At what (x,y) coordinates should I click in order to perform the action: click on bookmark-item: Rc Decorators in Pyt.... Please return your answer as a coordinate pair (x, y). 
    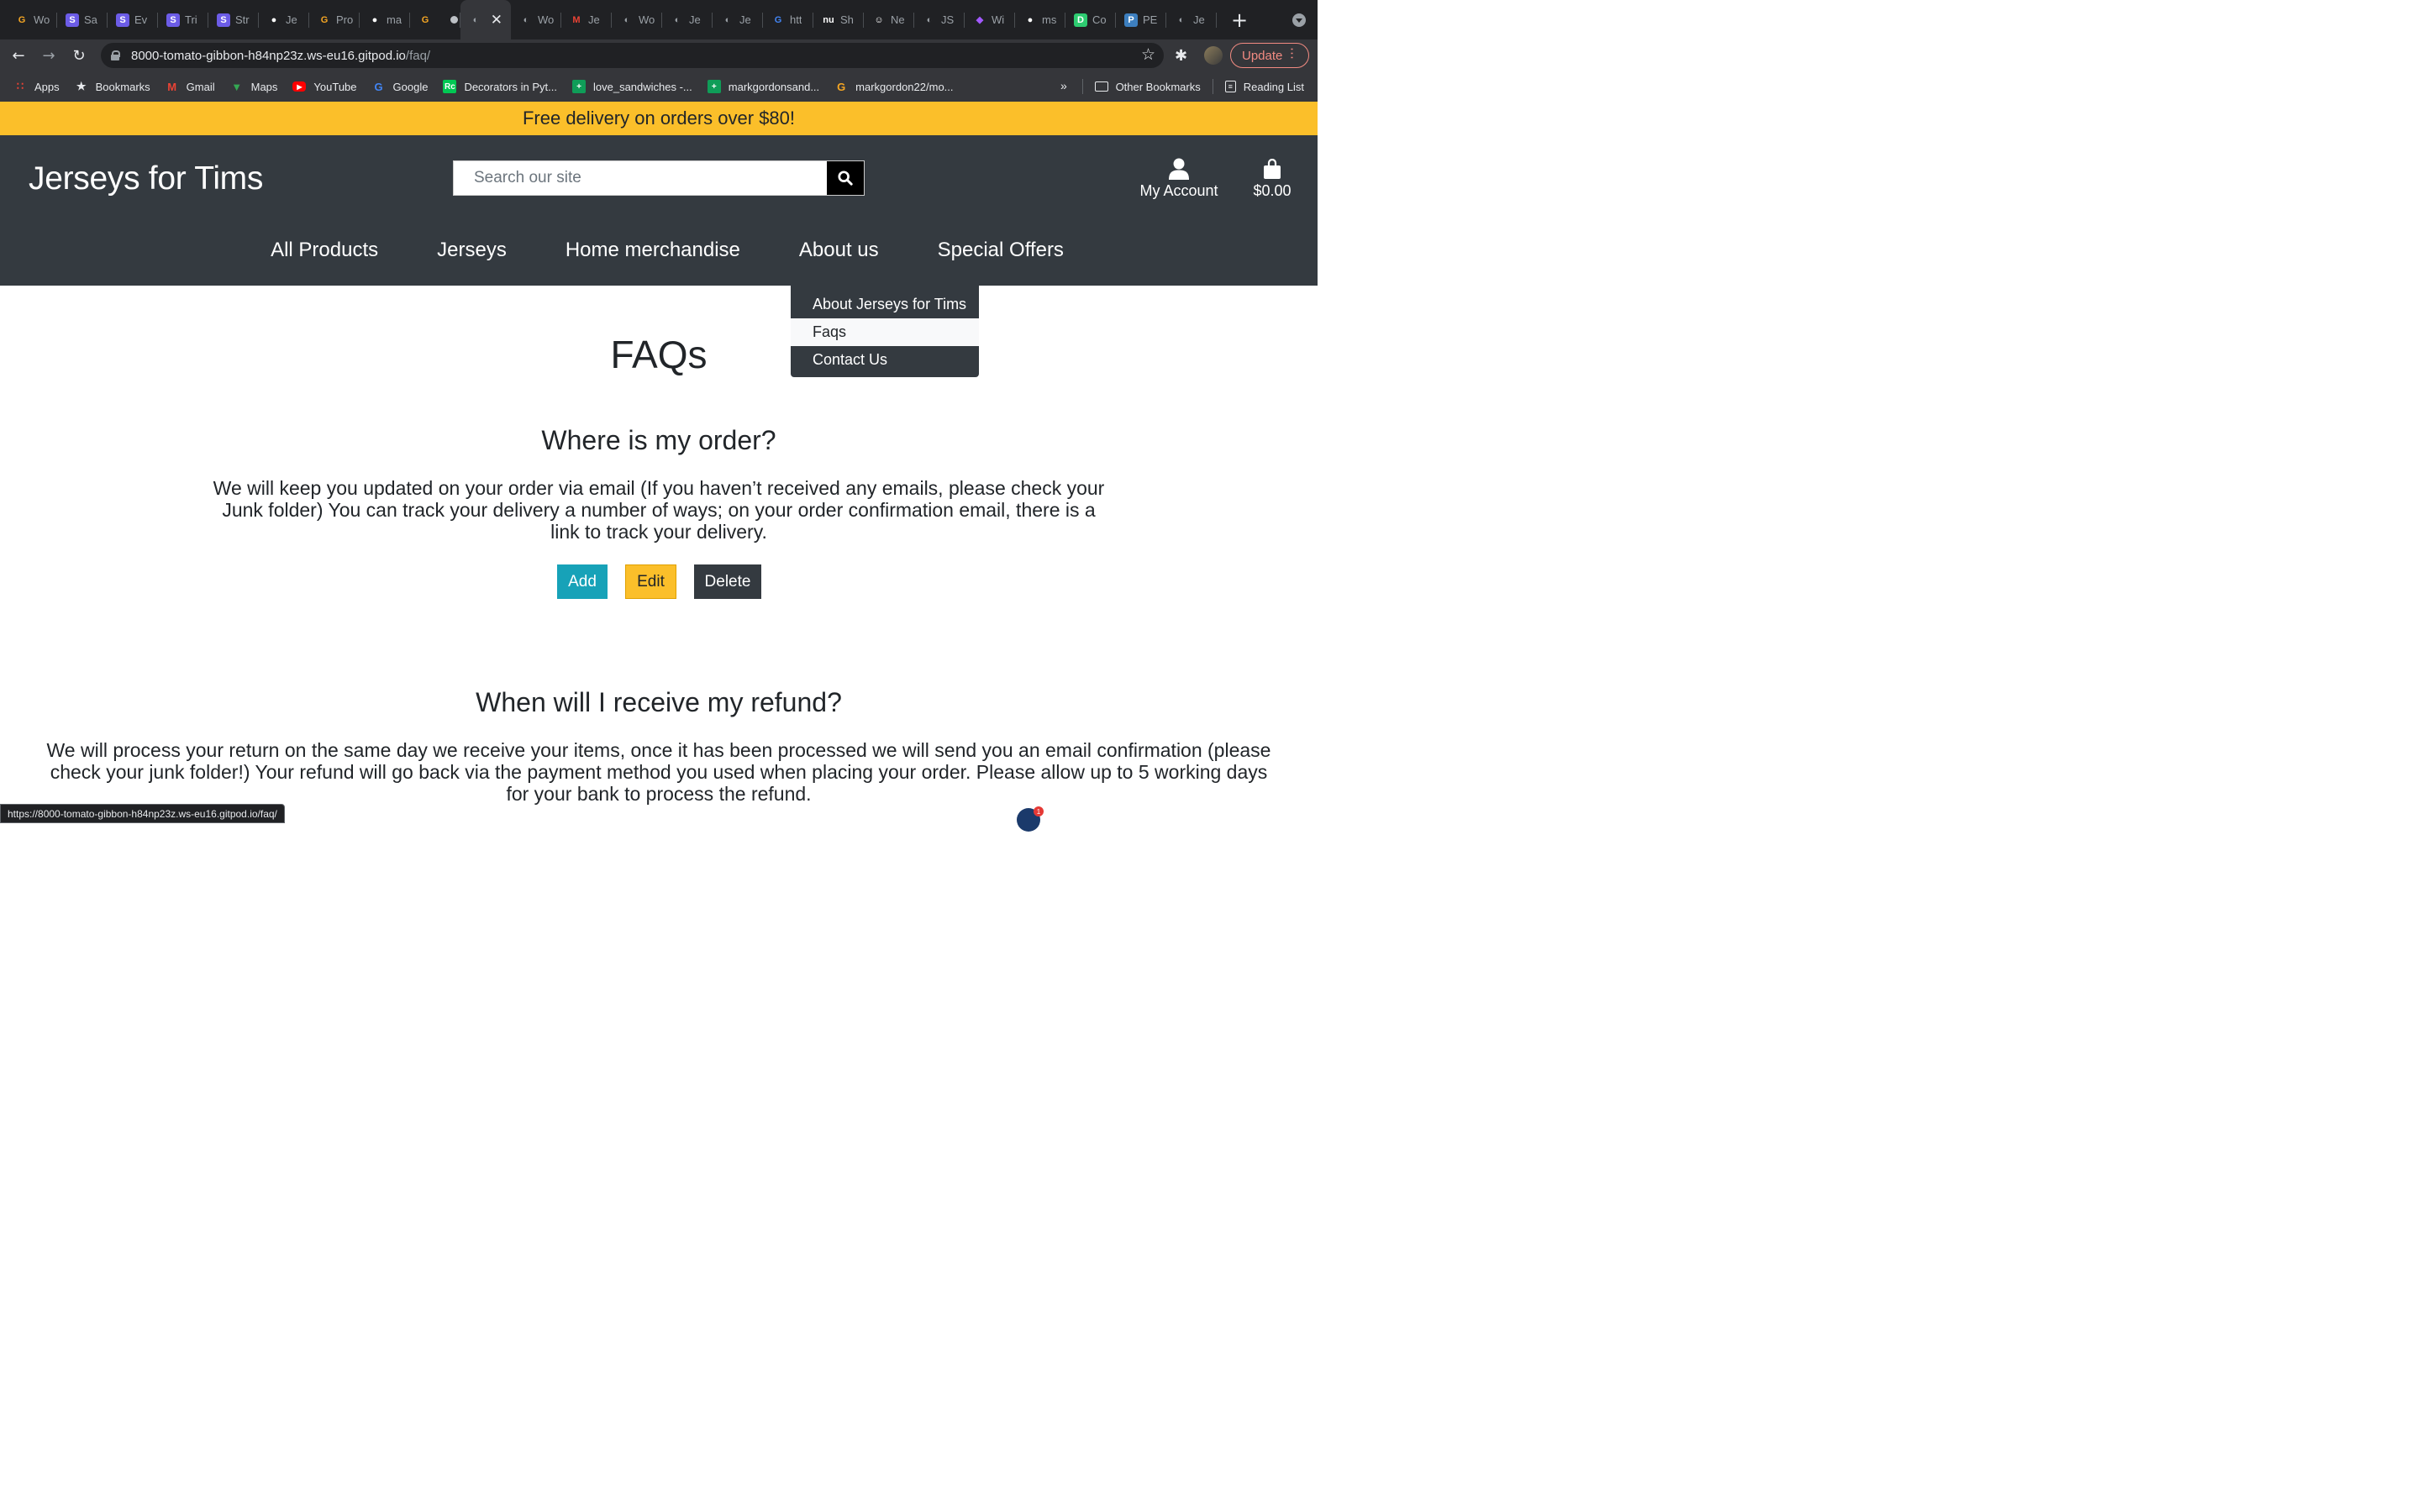
    Looking at the image, I should click on (500, 86).